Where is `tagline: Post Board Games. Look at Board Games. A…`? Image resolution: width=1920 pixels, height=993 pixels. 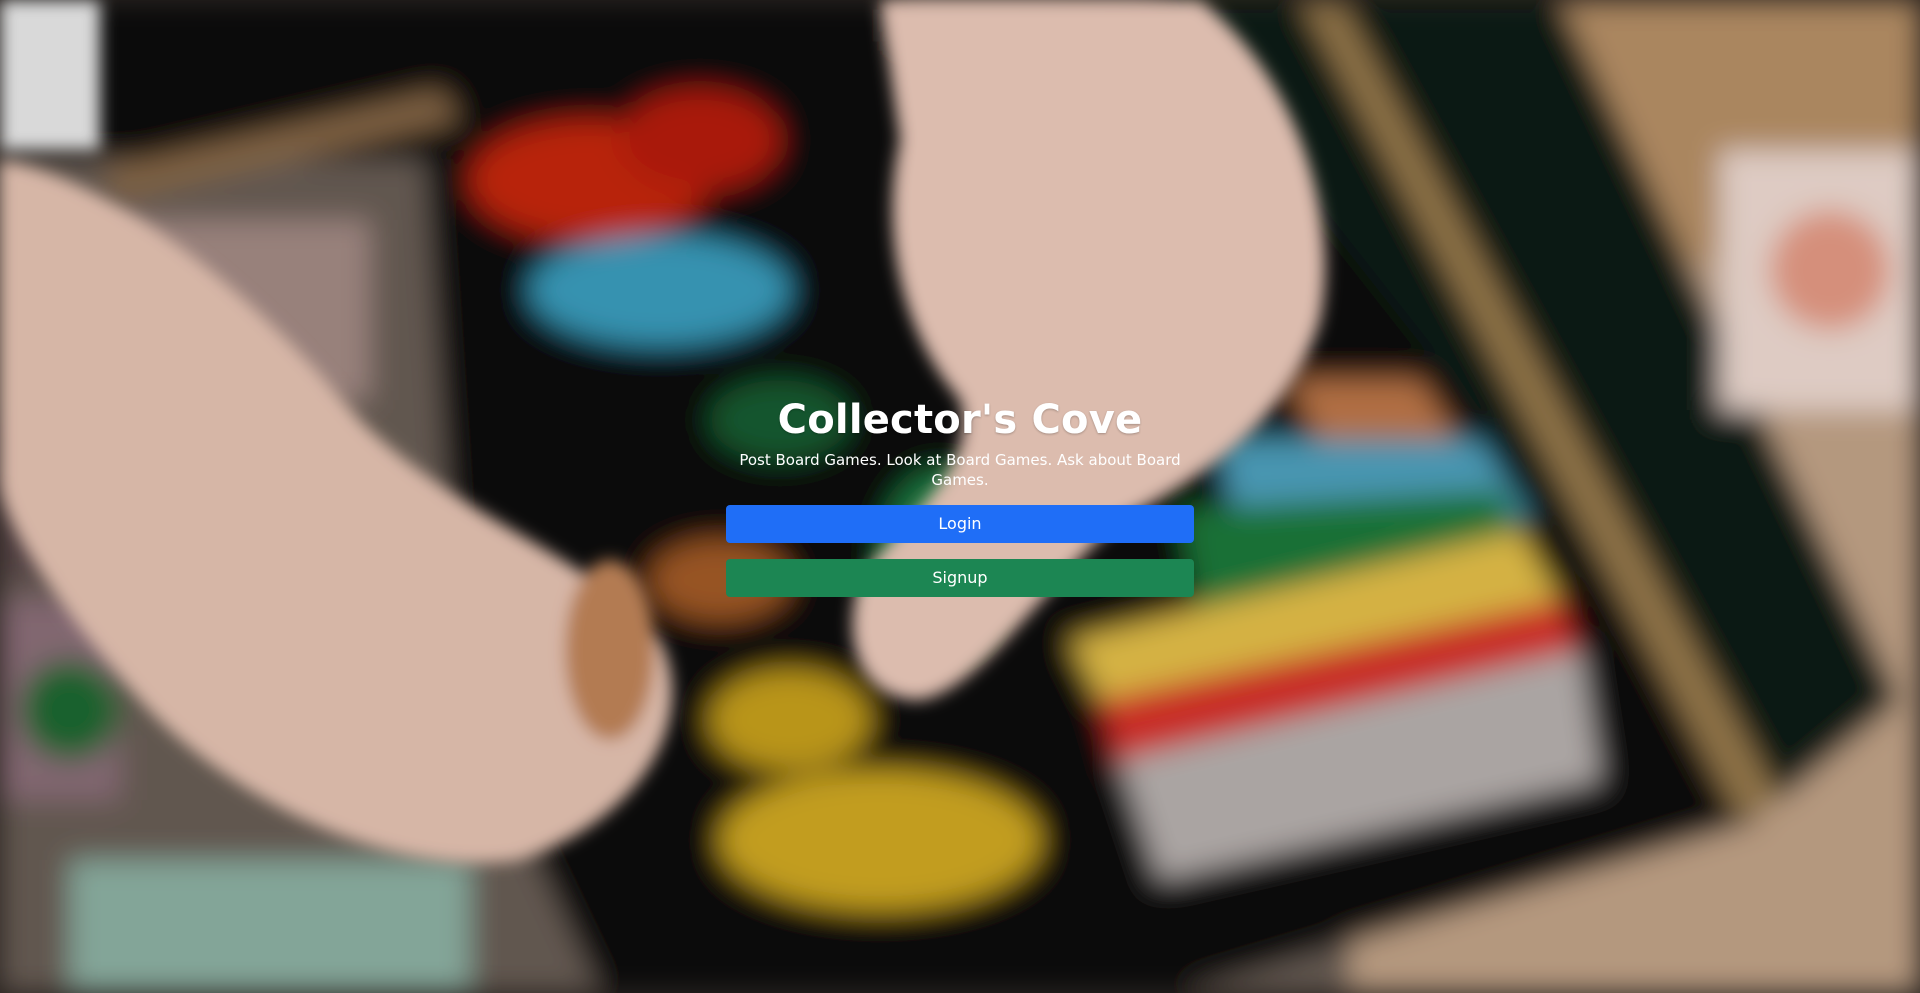
tagline: Post Board Games. Look at Board Games. A… is located at coordinates (960, 470).